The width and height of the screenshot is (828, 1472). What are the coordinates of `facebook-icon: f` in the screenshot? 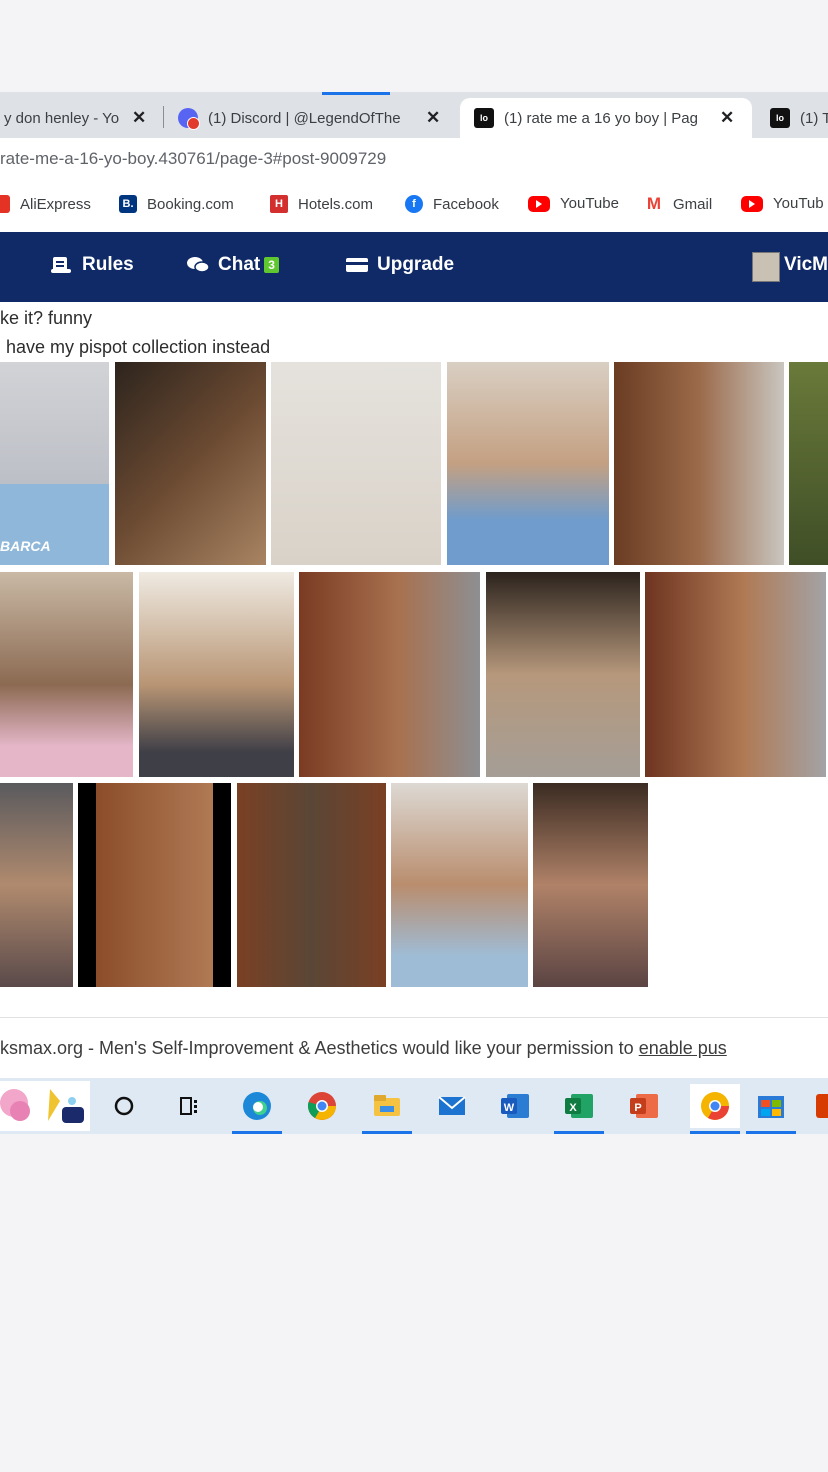 It's located at (414, 204).